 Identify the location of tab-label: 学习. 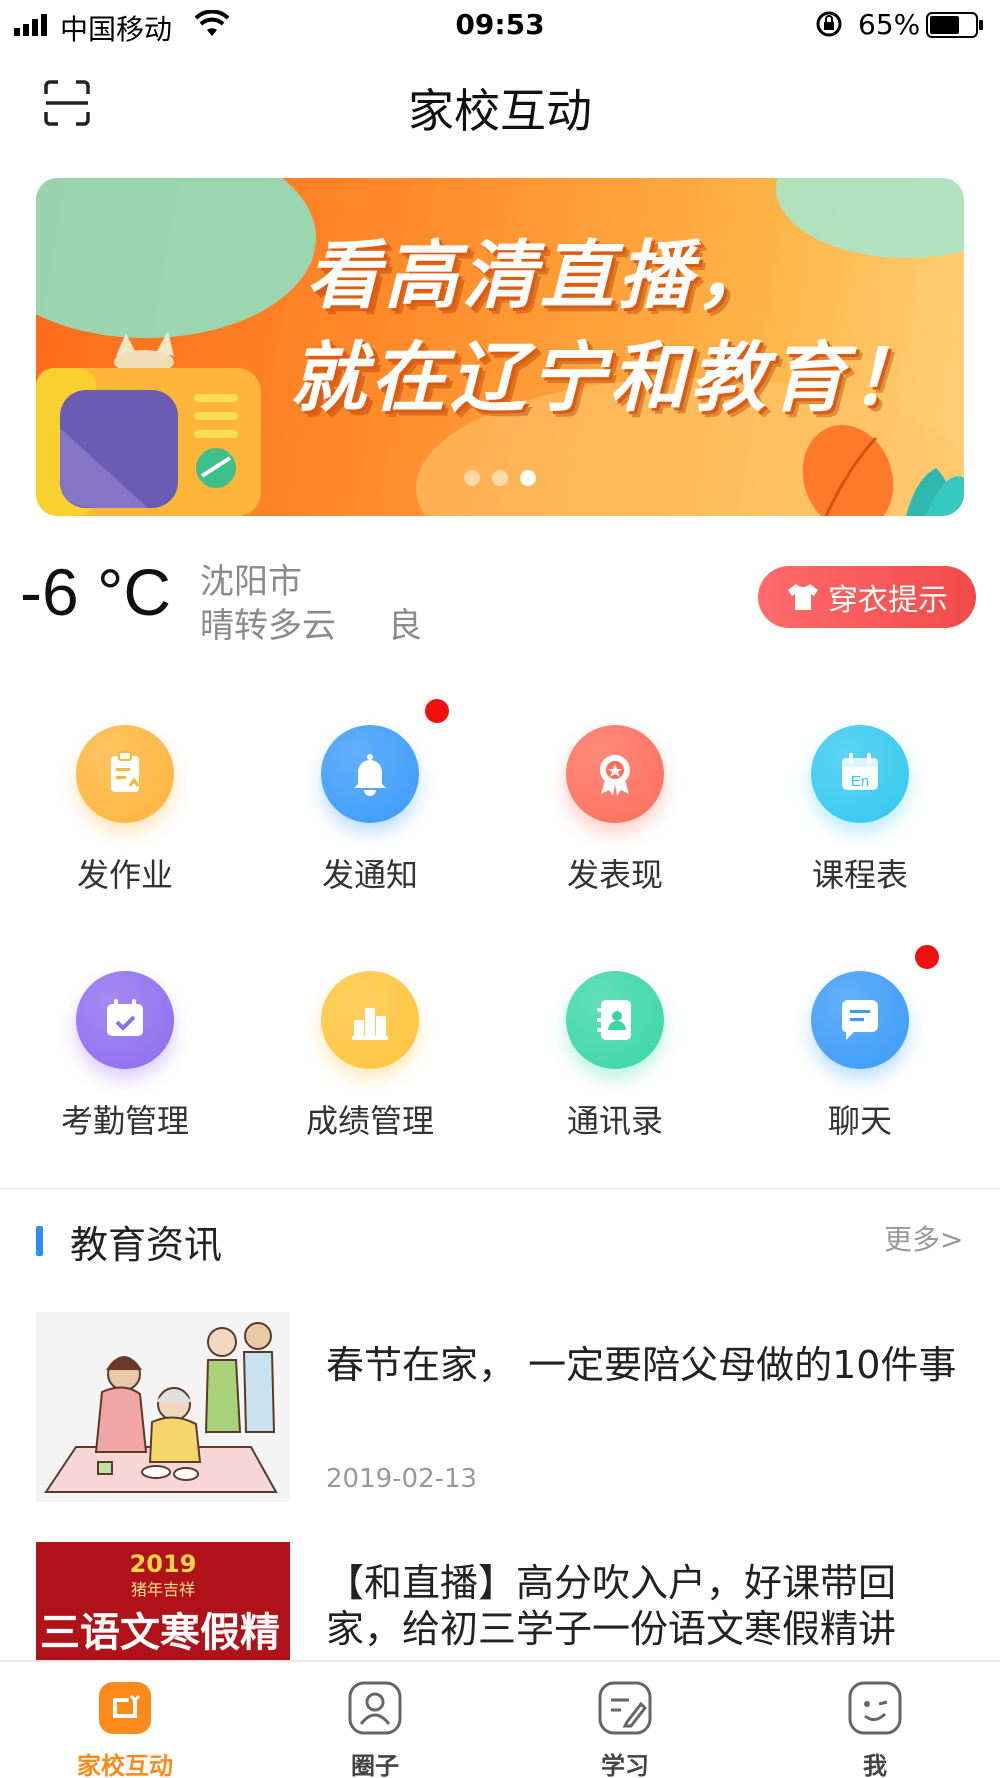
(625, 1765).